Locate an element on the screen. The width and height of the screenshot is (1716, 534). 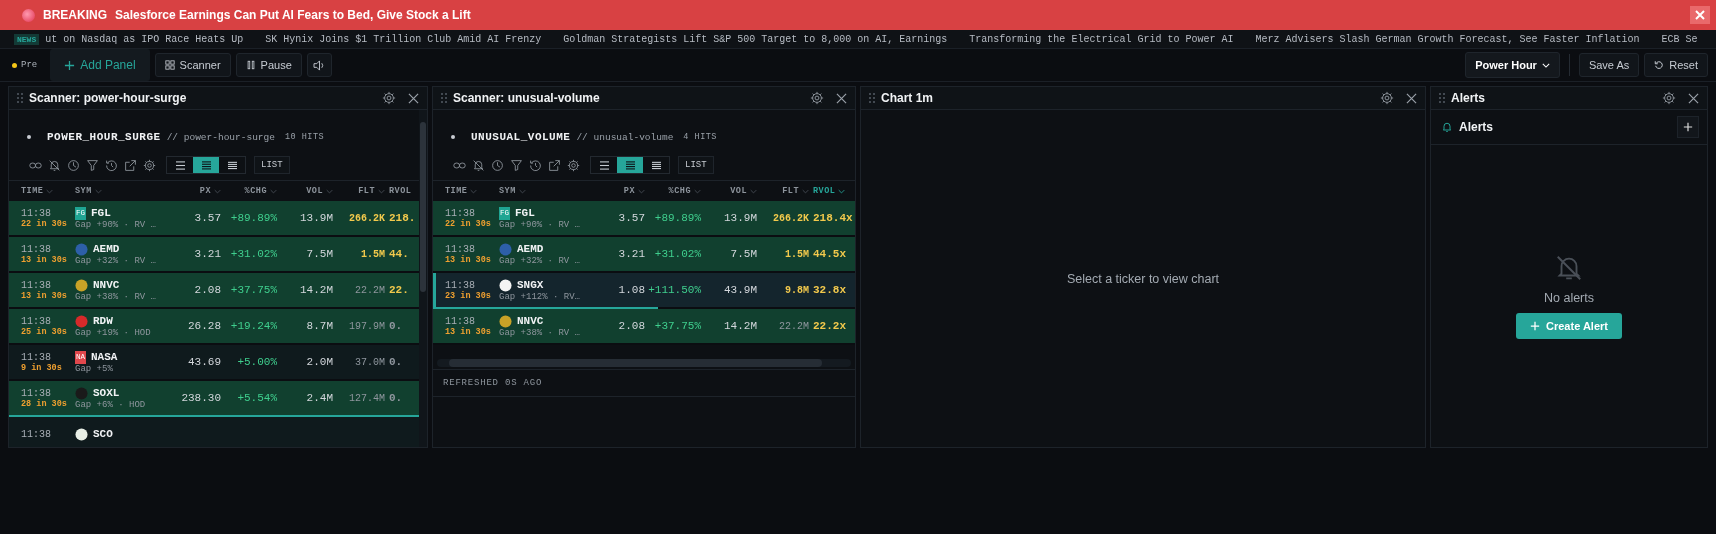
breaking-headline: Salesforce Earnings Can Put AI Fears to Bed, Give Stock a Lift is located at coordinates (293, 15).